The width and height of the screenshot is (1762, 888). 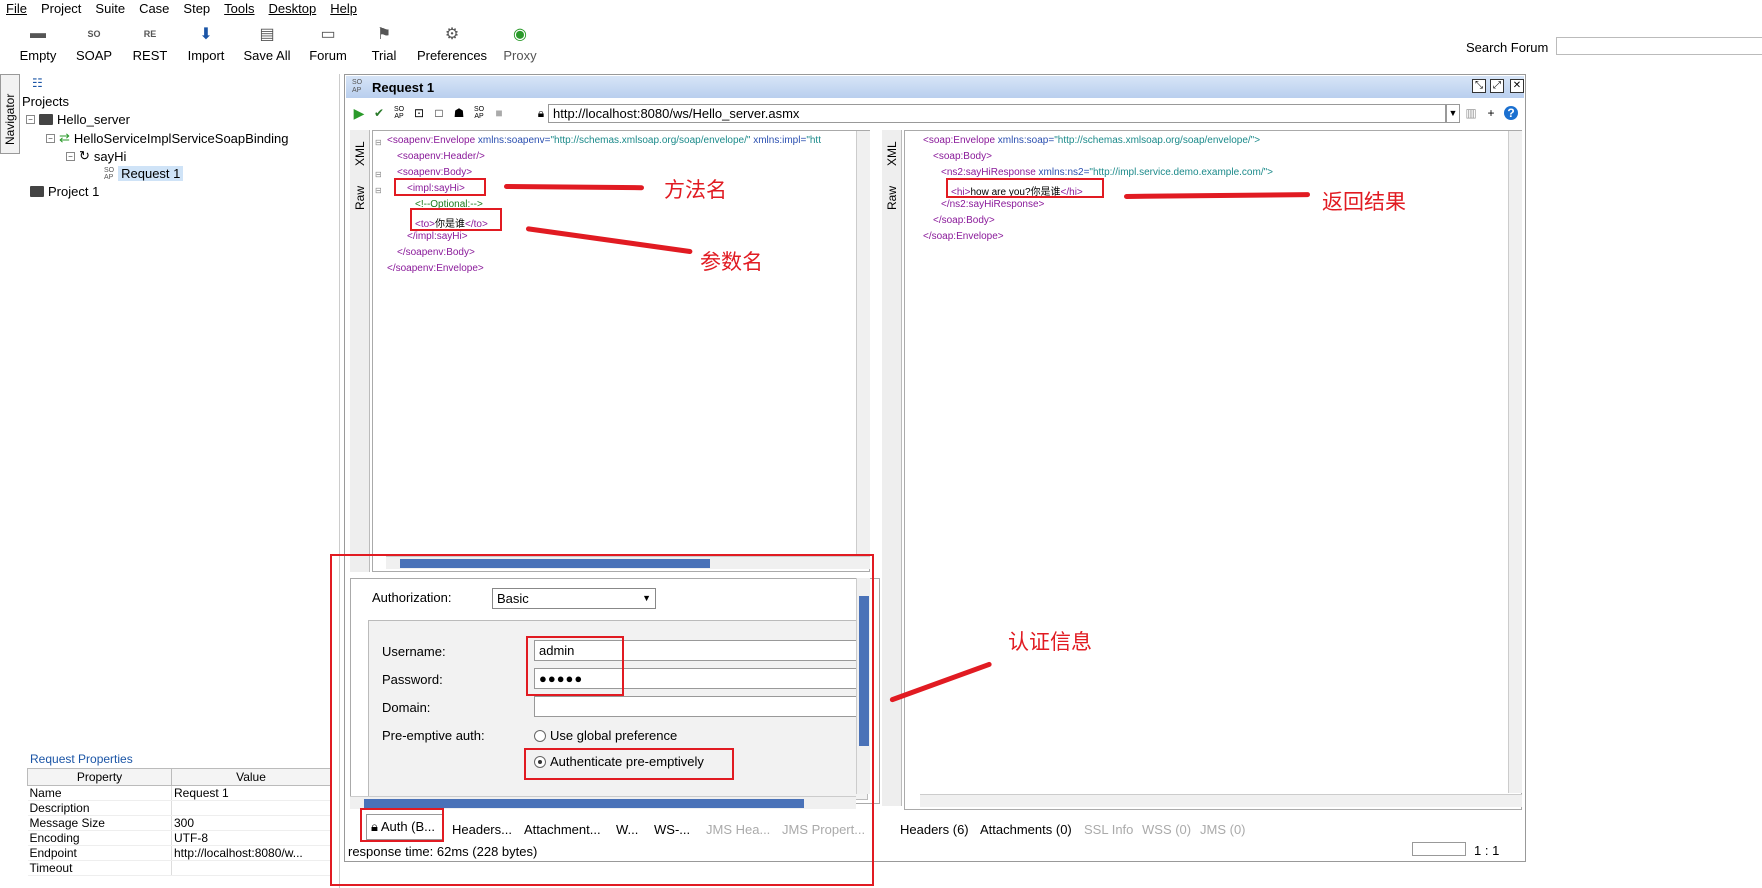 What do you see at coordinates (629, 764) in the screenshot?
I see `annotation-box-preemptive` at bounding box center [629, 764].